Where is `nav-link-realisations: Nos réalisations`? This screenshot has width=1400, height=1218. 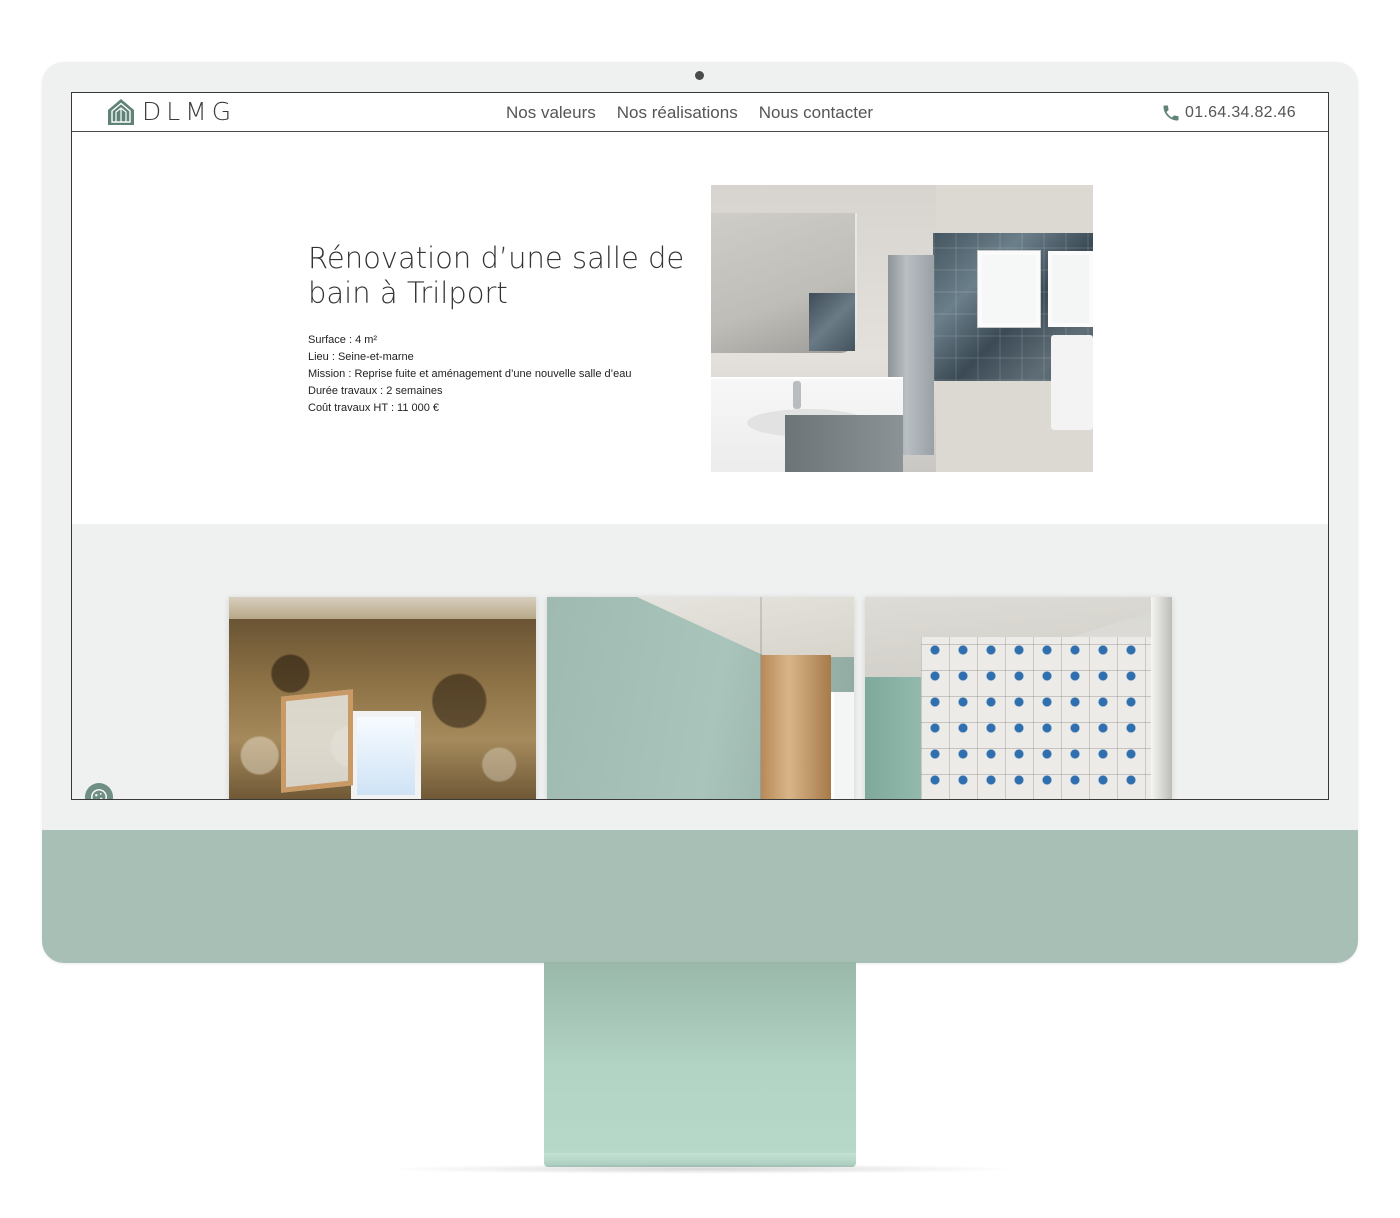 nav-link-realisations: Nos réalisations is located at coordinates (677, 112).